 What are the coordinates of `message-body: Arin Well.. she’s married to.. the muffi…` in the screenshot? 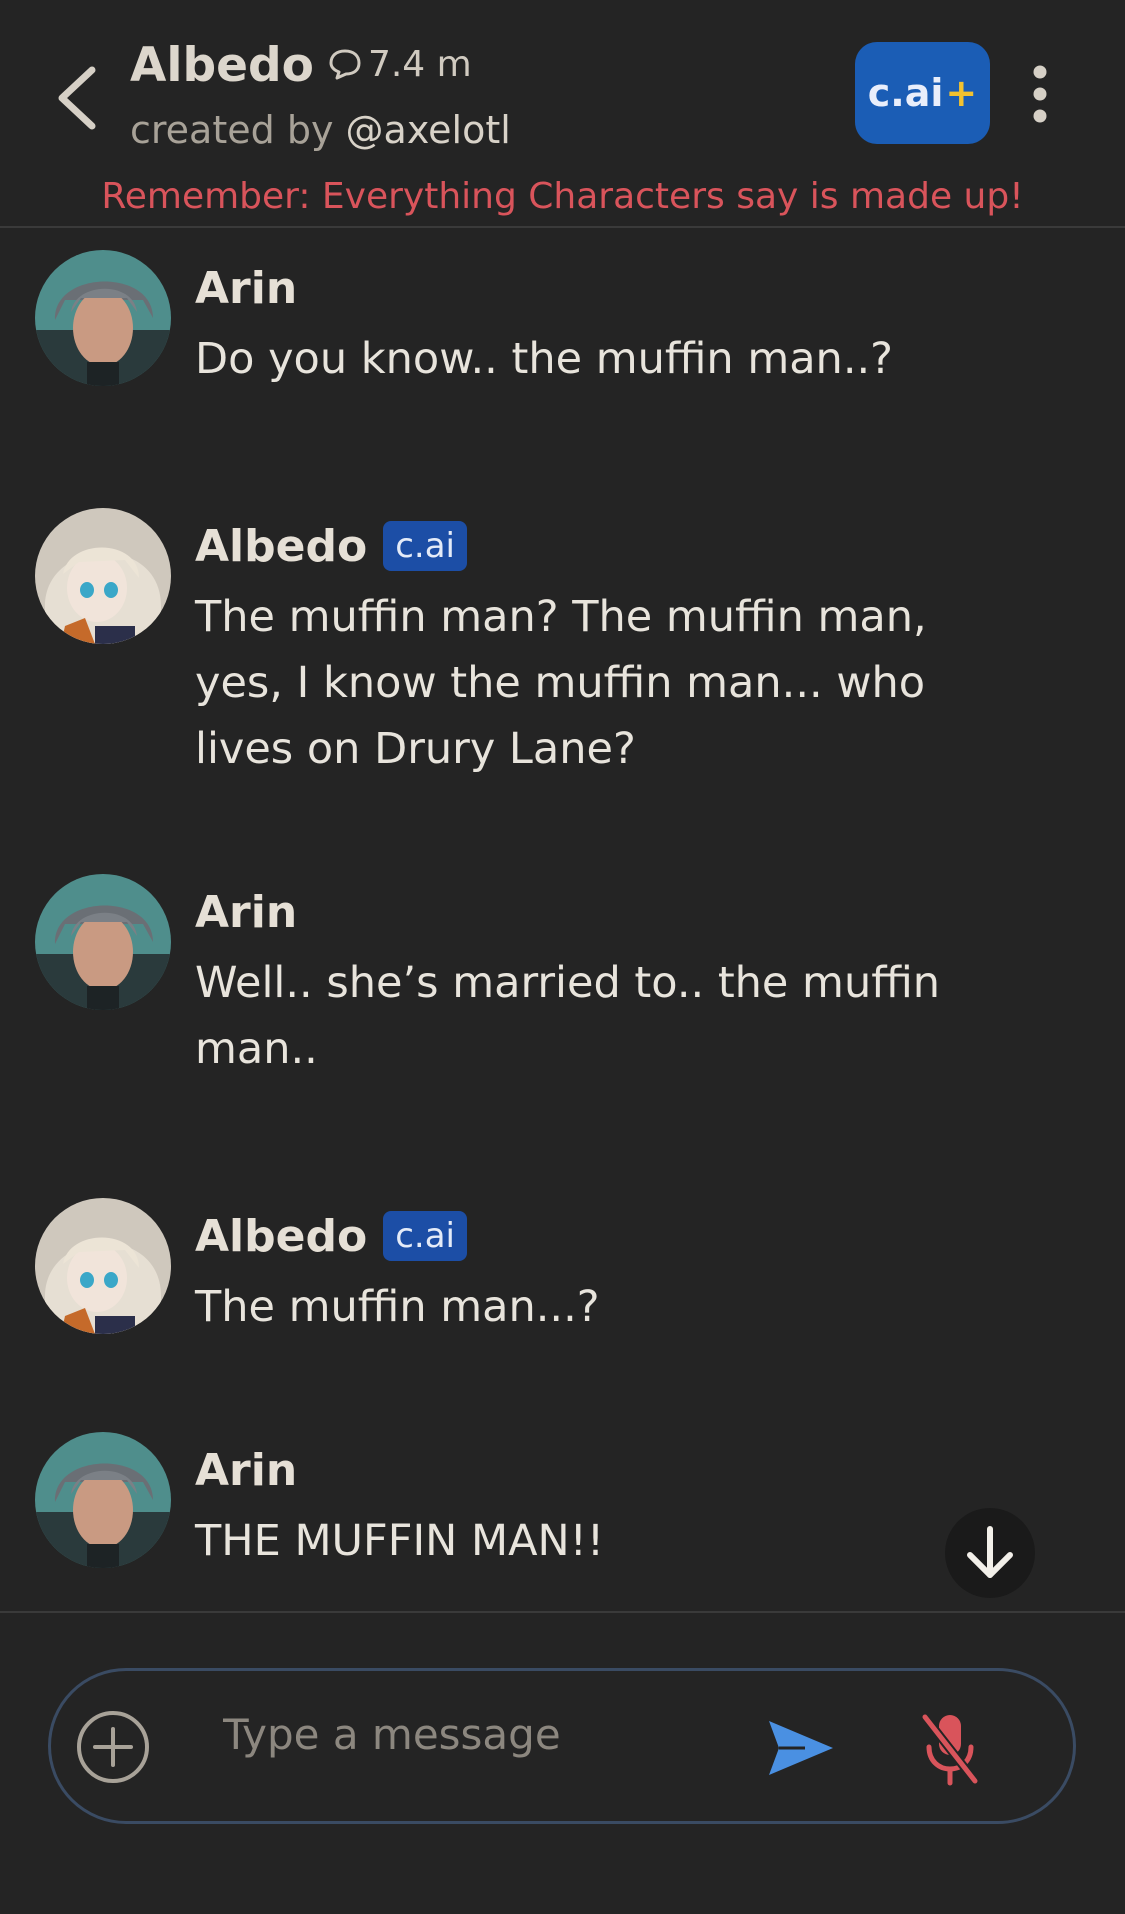 It's located at (575, 983).